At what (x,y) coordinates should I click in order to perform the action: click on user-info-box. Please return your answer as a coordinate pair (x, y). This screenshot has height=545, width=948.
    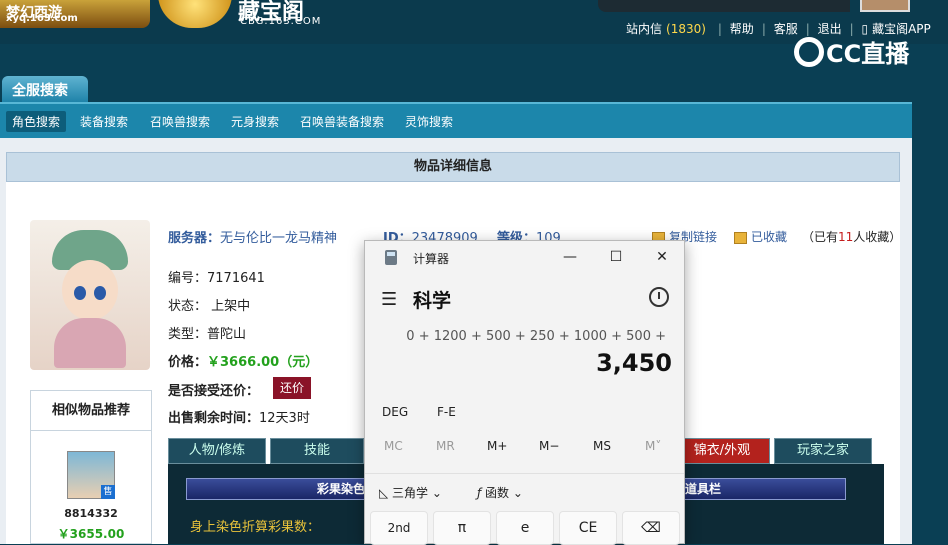
    Looking at the image, I should click on (724, 6).